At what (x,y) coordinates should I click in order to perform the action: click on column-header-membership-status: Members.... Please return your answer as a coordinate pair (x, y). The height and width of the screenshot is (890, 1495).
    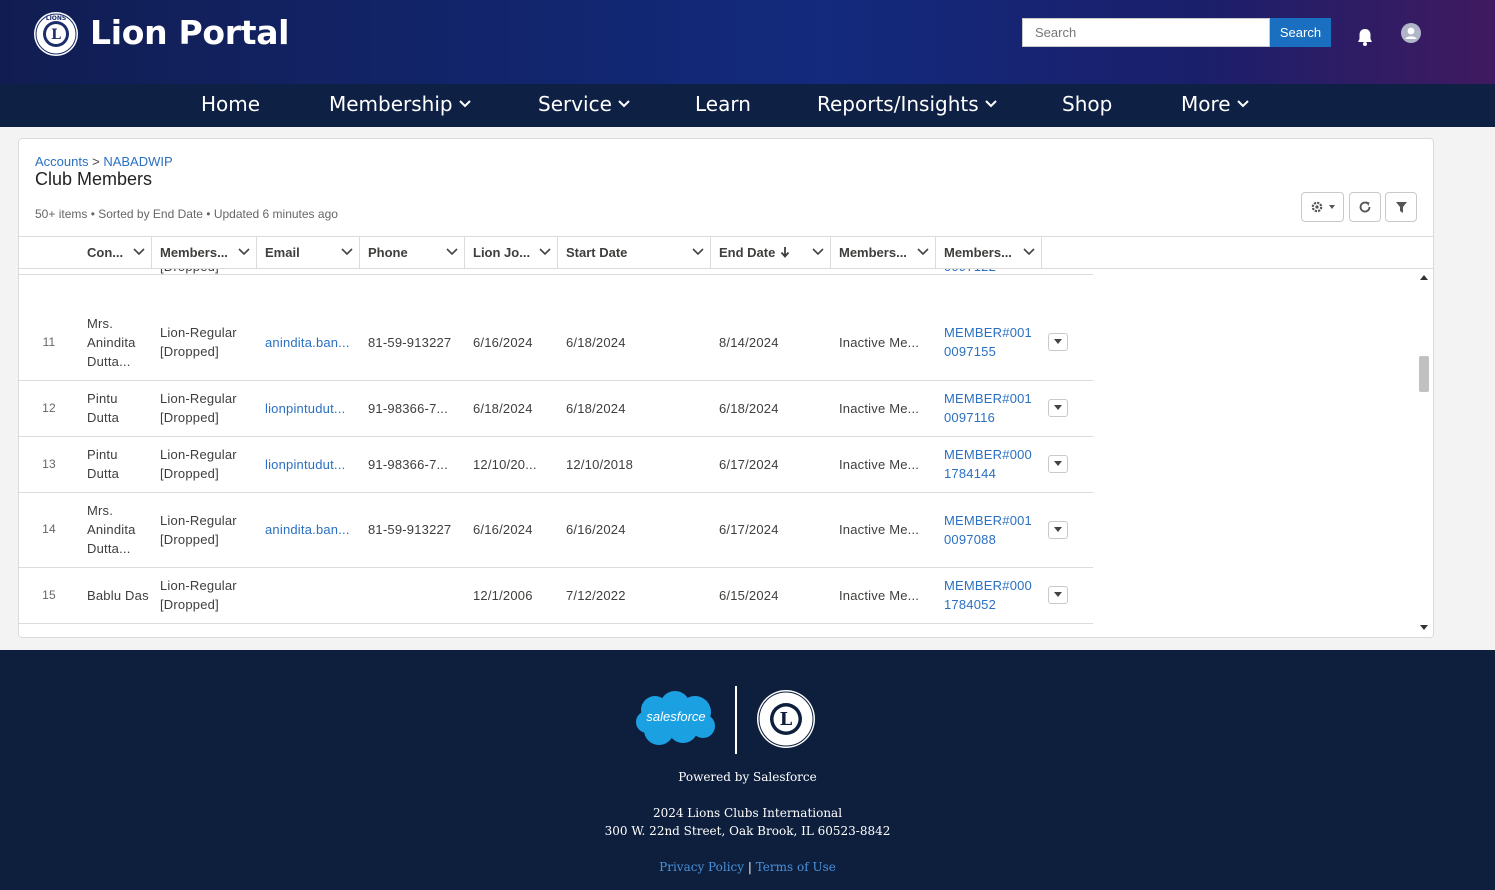
    Looking at the image, I should click on (883, 253).